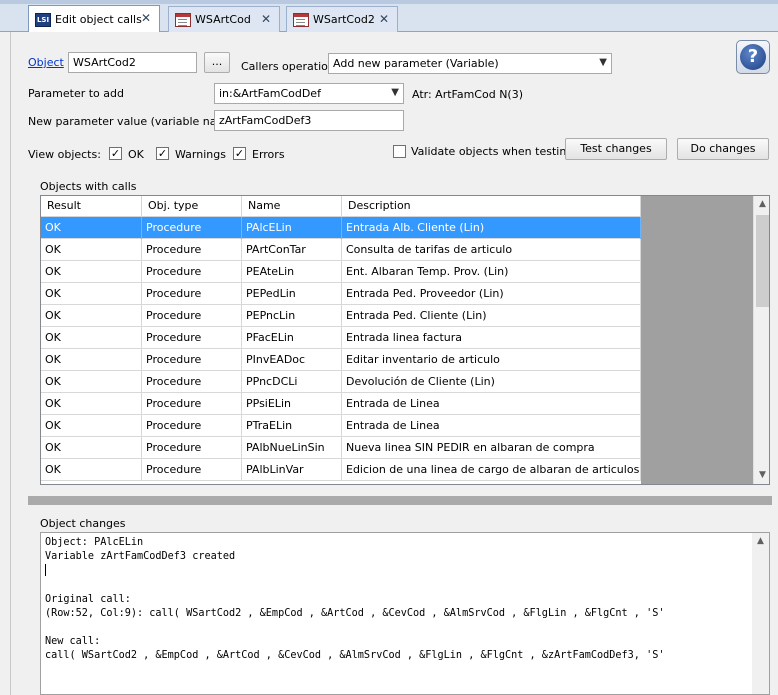 The width and height of the screenshot is (778, 695). What do you see at coordinates (491, 404) in the screenshot?
I see `cell-description: Entrada de Linea` at bounding box center [491, 404].